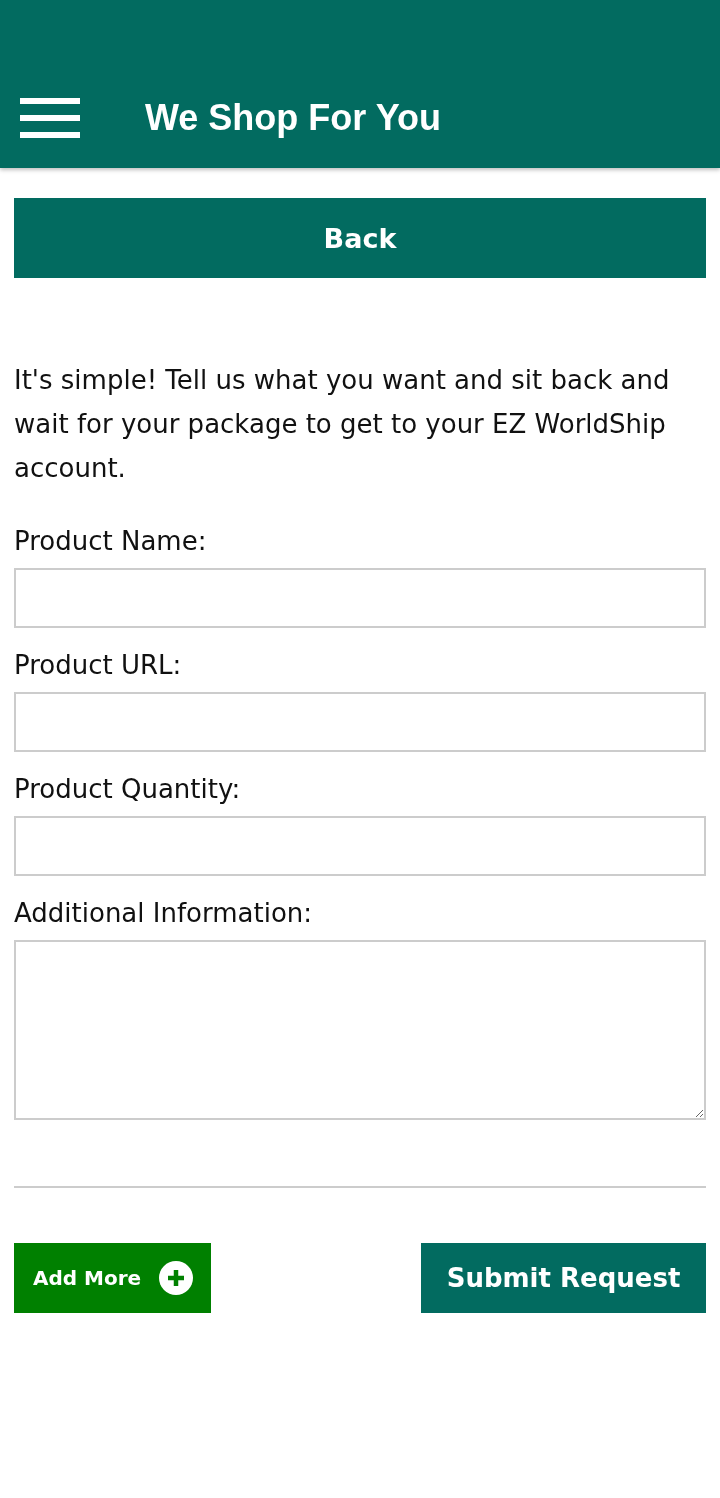 Image resolution: width=720 pixels, height=1498 pixels. What do you see at coordinates (176, 1278) in the screenshot?
I see `plus-circle-icon` at bounding box center [176, 1278].